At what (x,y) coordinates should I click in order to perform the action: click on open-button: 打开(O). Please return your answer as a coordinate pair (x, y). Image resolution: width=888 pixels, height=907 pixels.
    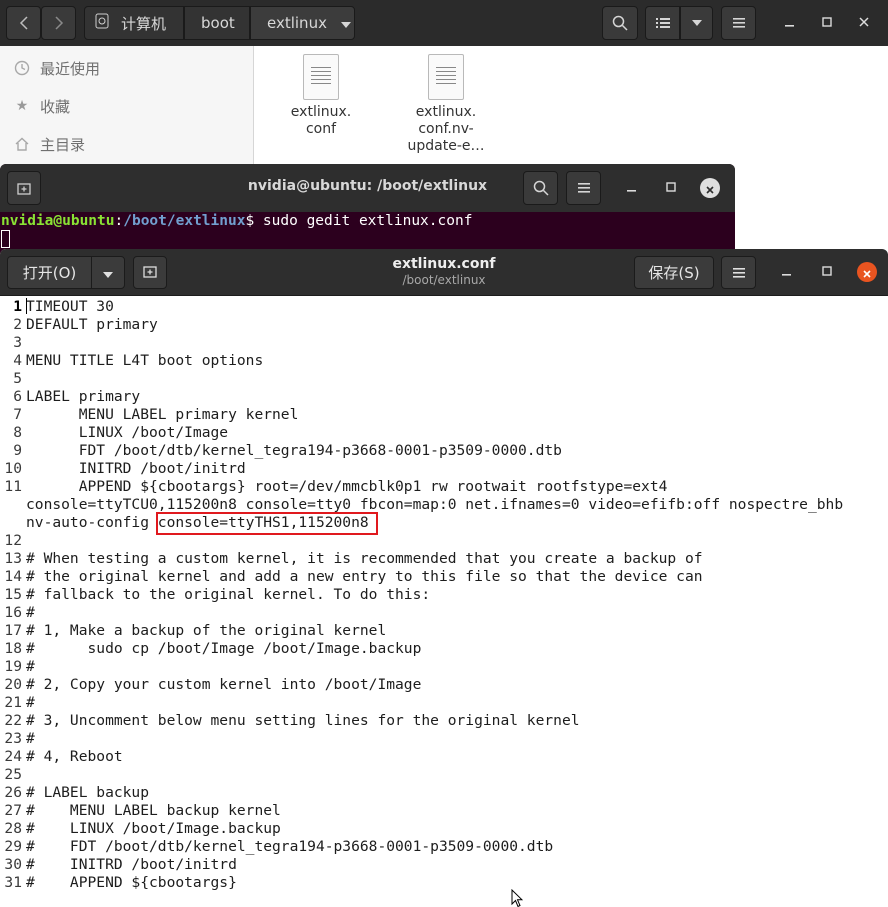
    Looking at the image, I should click on (49, 272).